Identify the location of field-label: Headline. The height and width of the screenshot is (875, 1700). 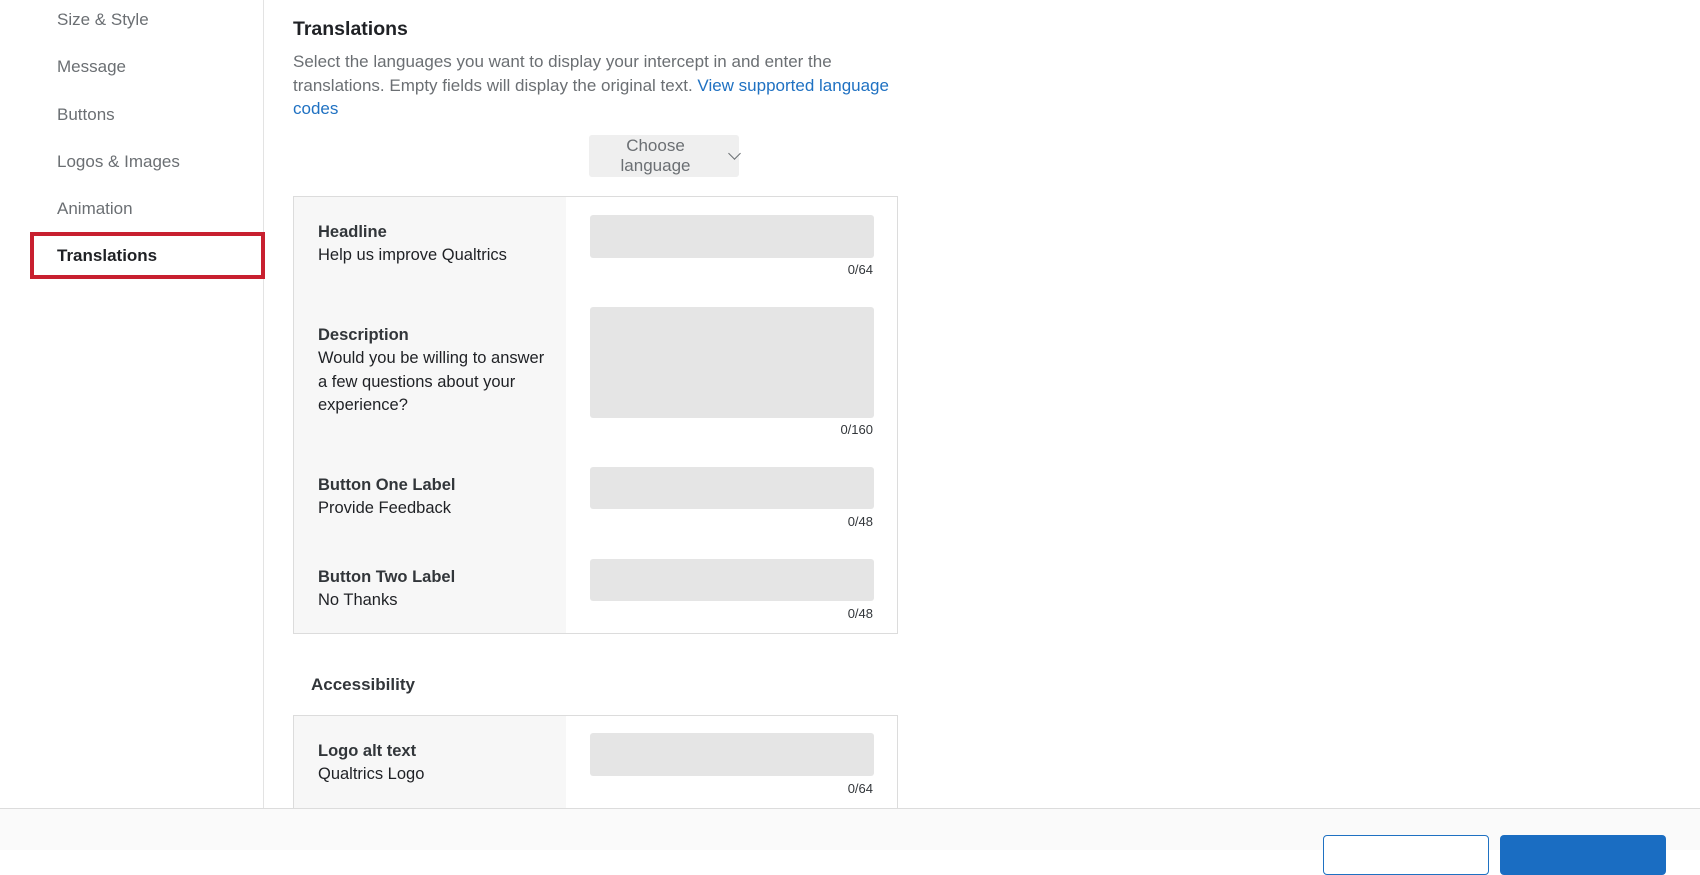
(352, 232).